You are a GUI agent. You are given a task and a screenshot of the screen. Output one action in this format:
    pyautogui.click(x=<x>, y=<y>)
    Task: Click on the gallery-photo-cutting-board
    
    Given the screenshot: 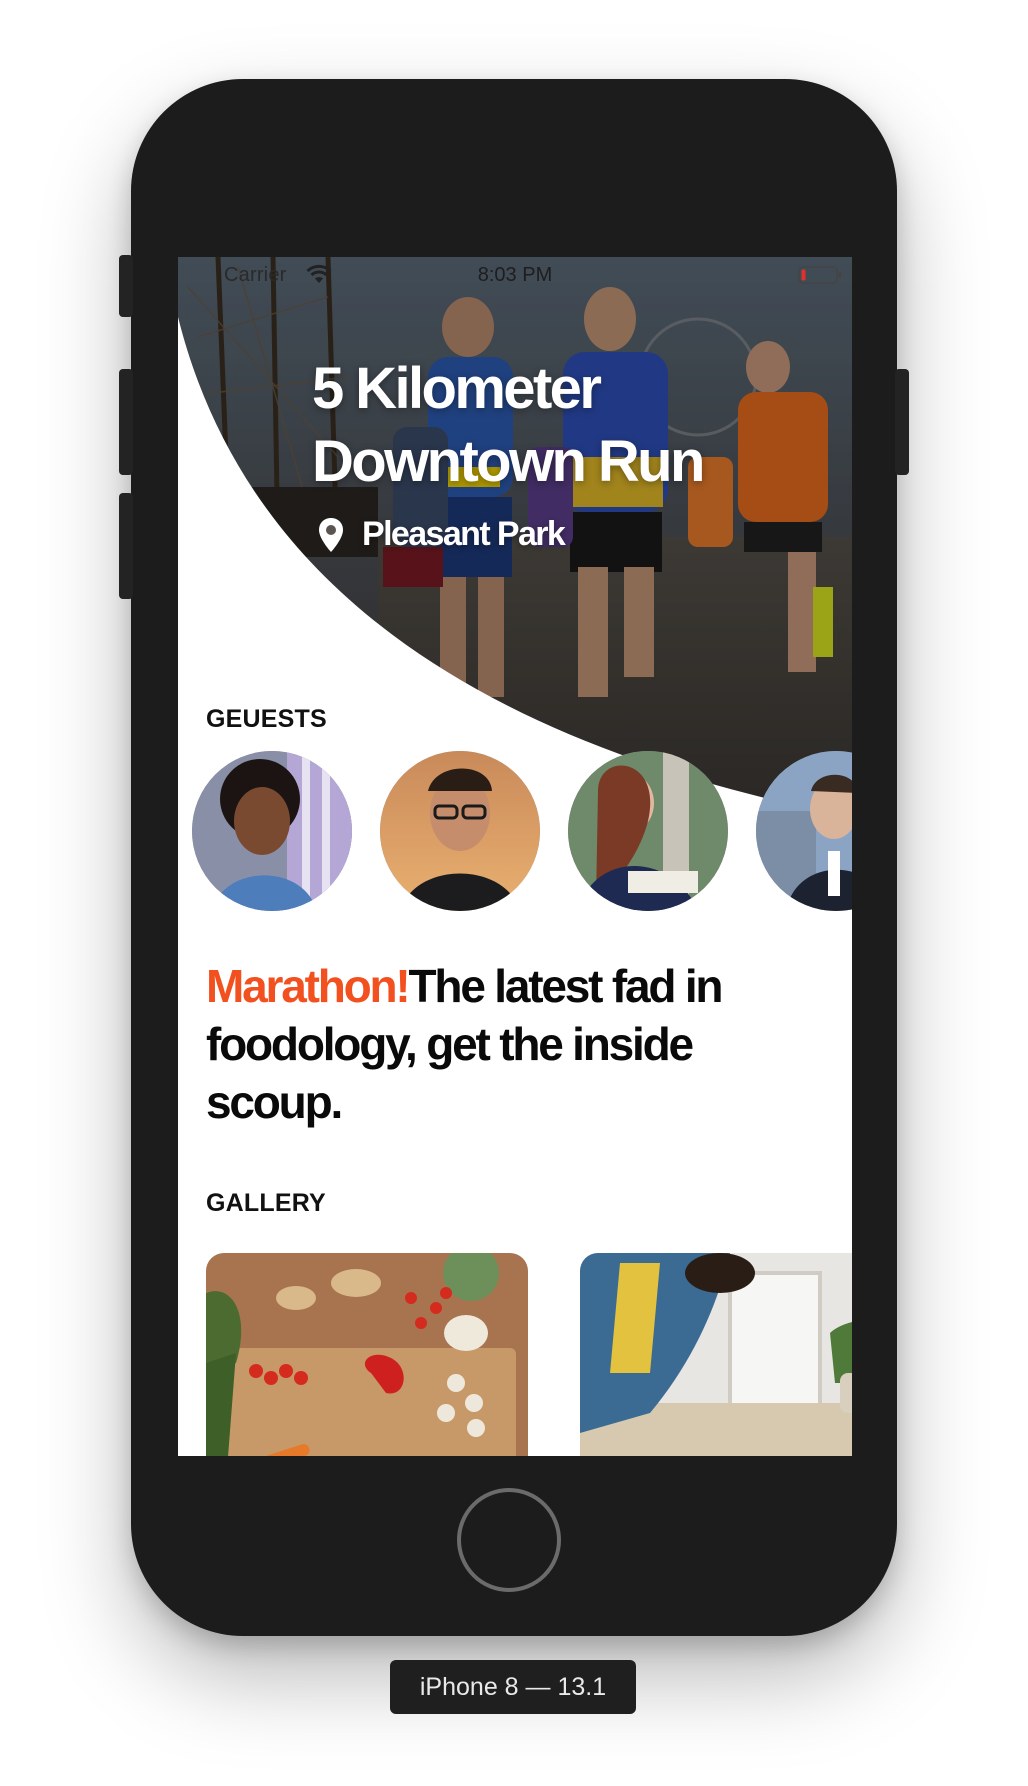 What is the action you would take?
    pyautogui.click(x=367, y=1354)
    